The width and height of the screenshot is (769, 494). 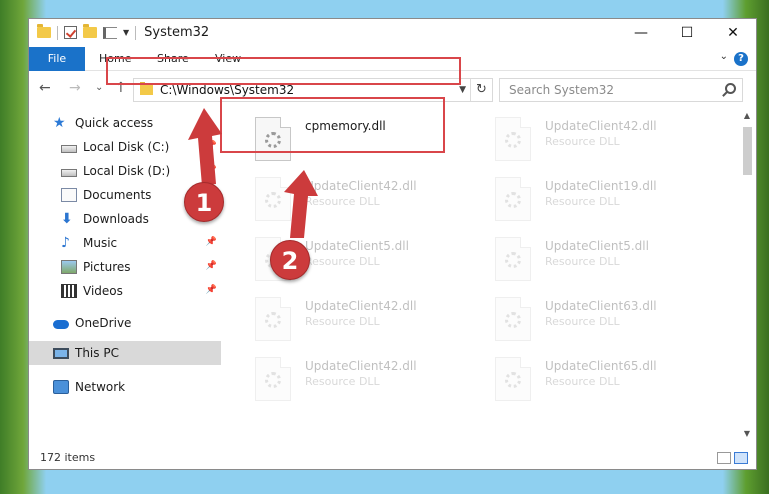 What do you see at coordinates (597, 246) in the screenshot?
I see `file-name: UpdateClient5.dll` at bounding box center [597, 246].